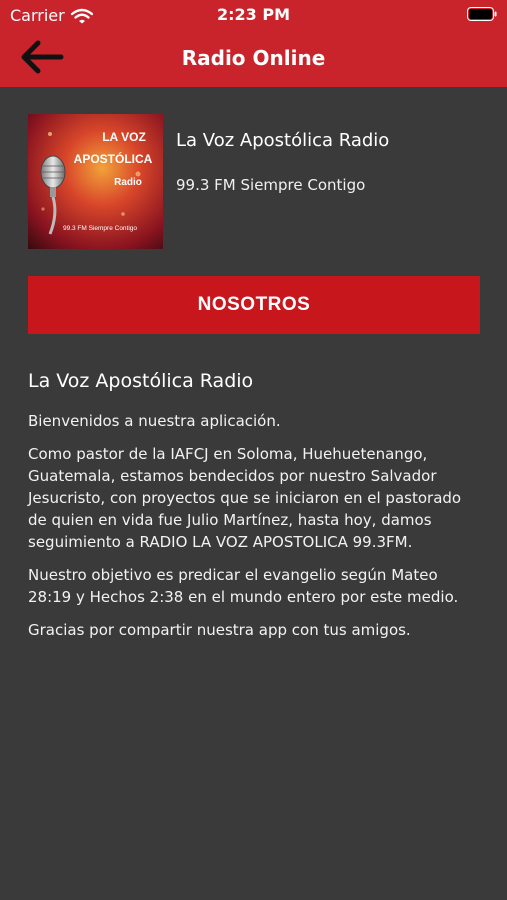 The image size is (507, 900). I want to click on logo-line1: LA VOZ, so click(124, 137).